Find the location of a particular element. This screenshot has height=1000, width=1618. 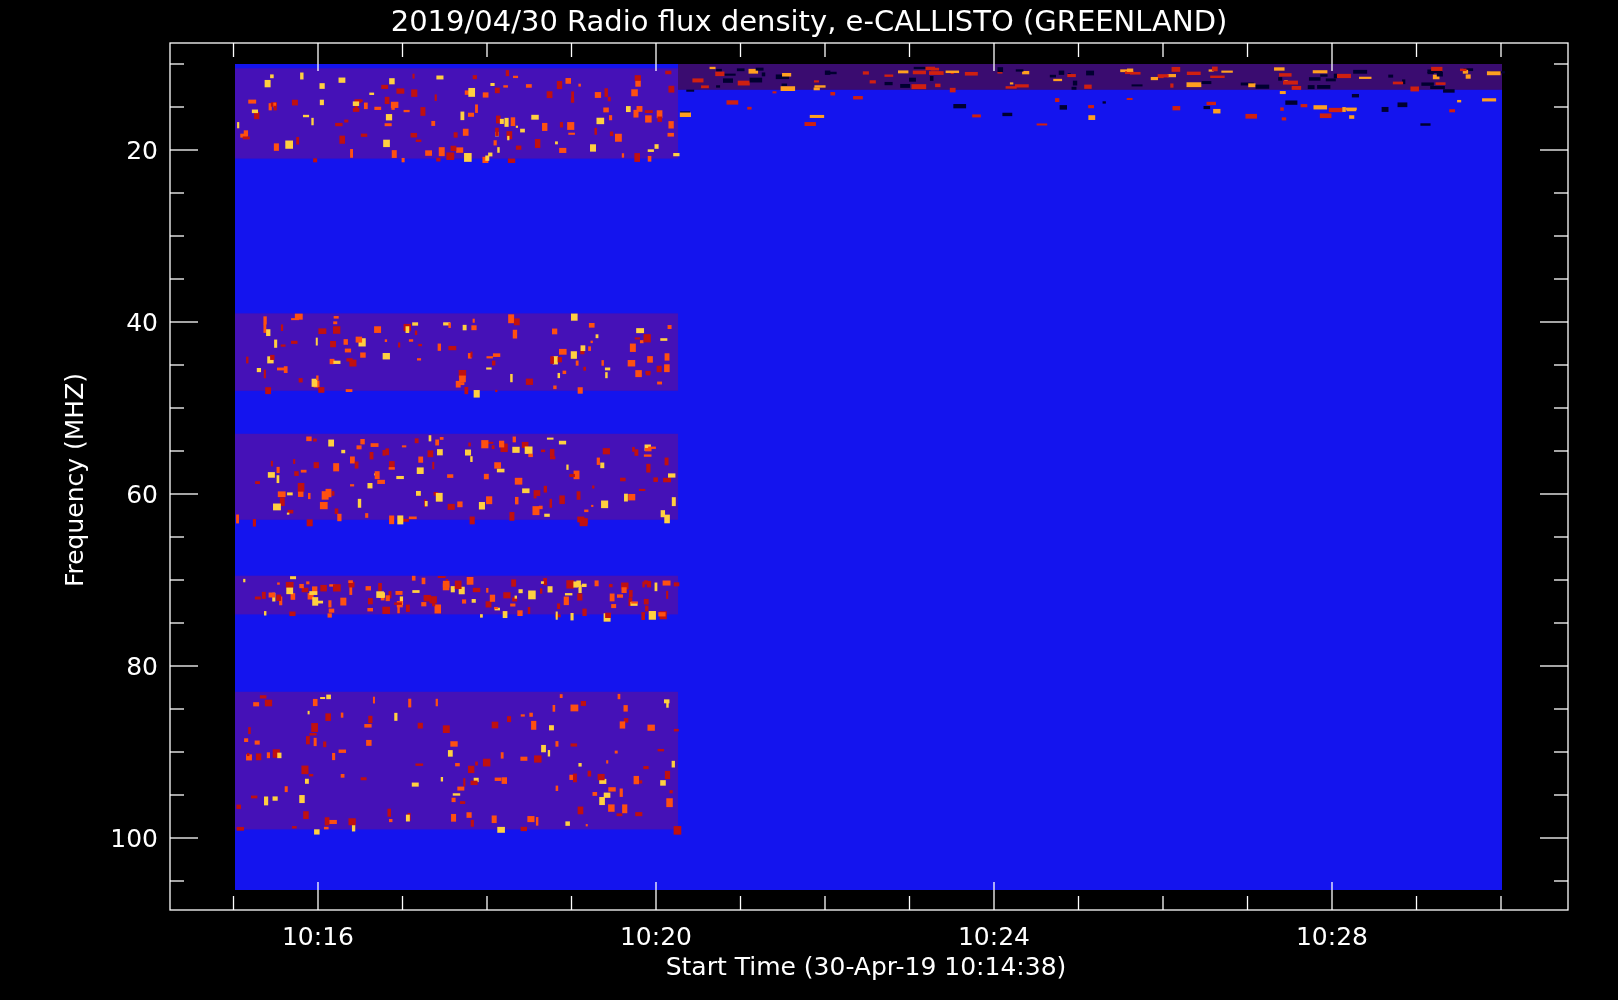

tick-label: 60 is located at coordinates (142, 494).